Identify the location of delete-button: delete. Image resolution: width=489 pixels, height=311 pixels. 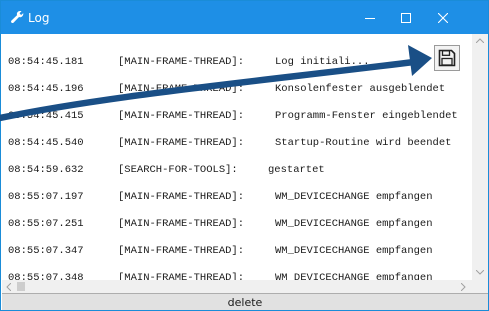
(245, 301).